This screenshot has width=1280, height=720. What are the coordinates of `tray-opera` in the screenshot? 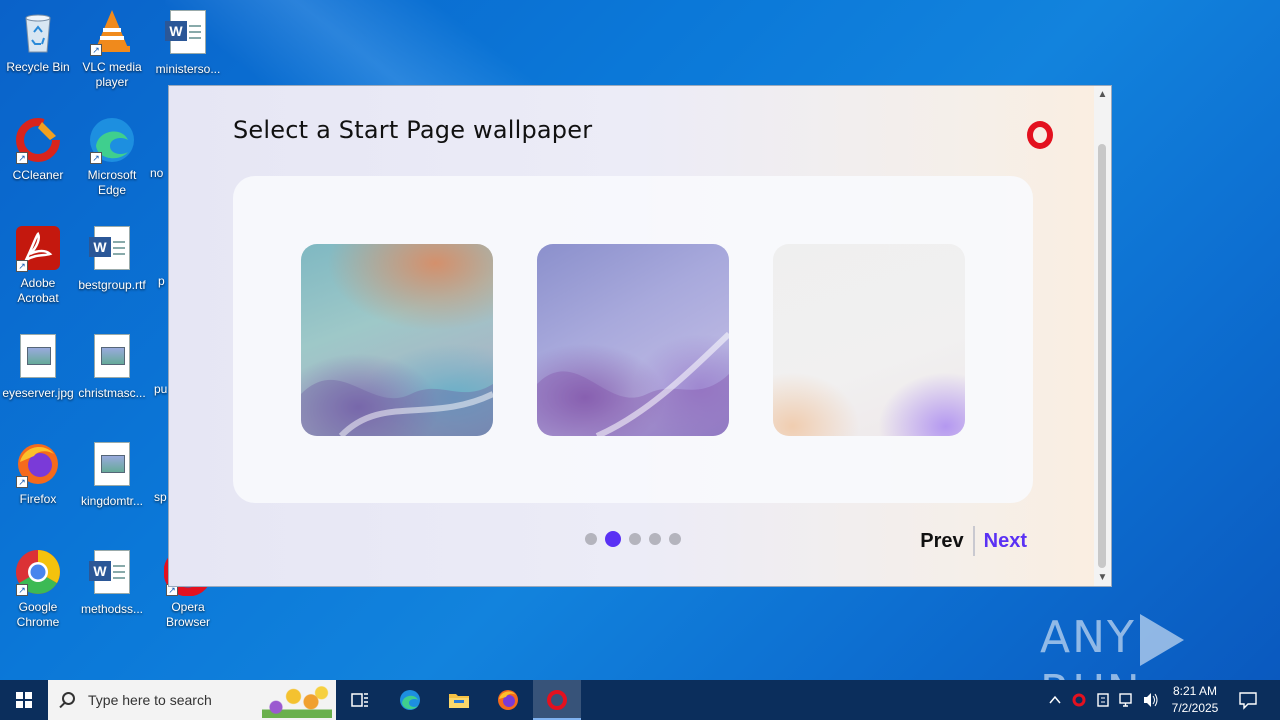 It's located at (1079, 700).